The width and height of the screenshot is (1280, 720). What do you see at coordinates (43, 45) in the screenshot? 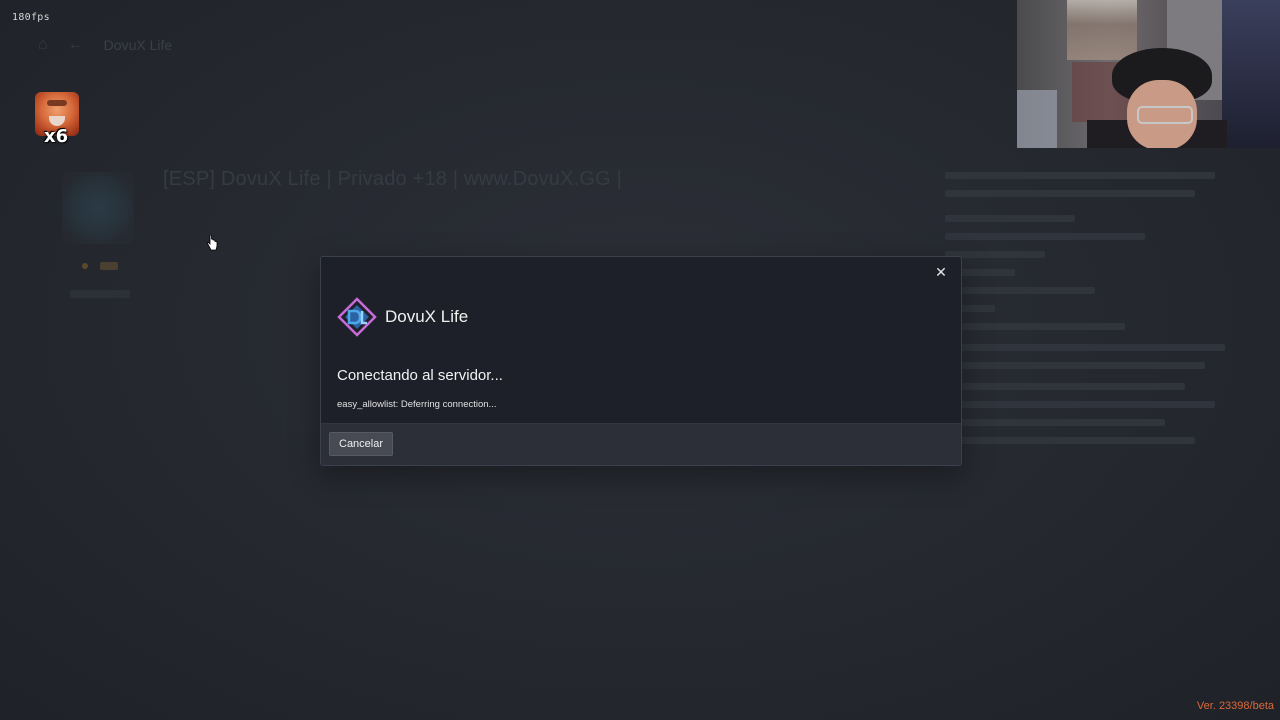
I see `home-icon: ⌂` at bounding box center [43, 45].